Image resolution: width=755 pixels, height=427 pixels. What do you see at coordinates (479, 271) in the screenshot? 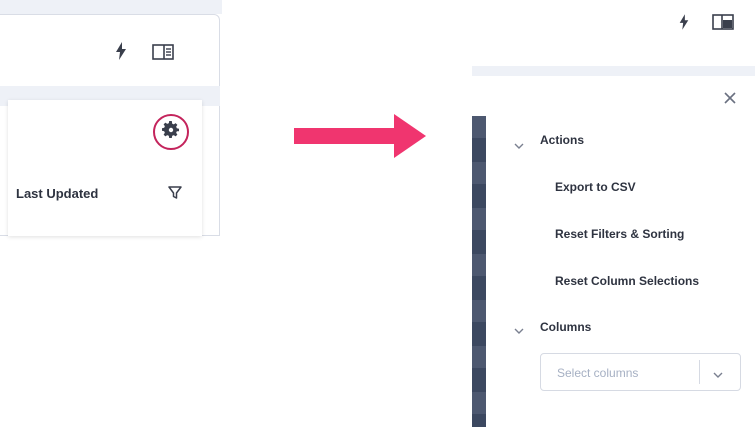
I see `table-data-strip` at bounding box center [479, 271].